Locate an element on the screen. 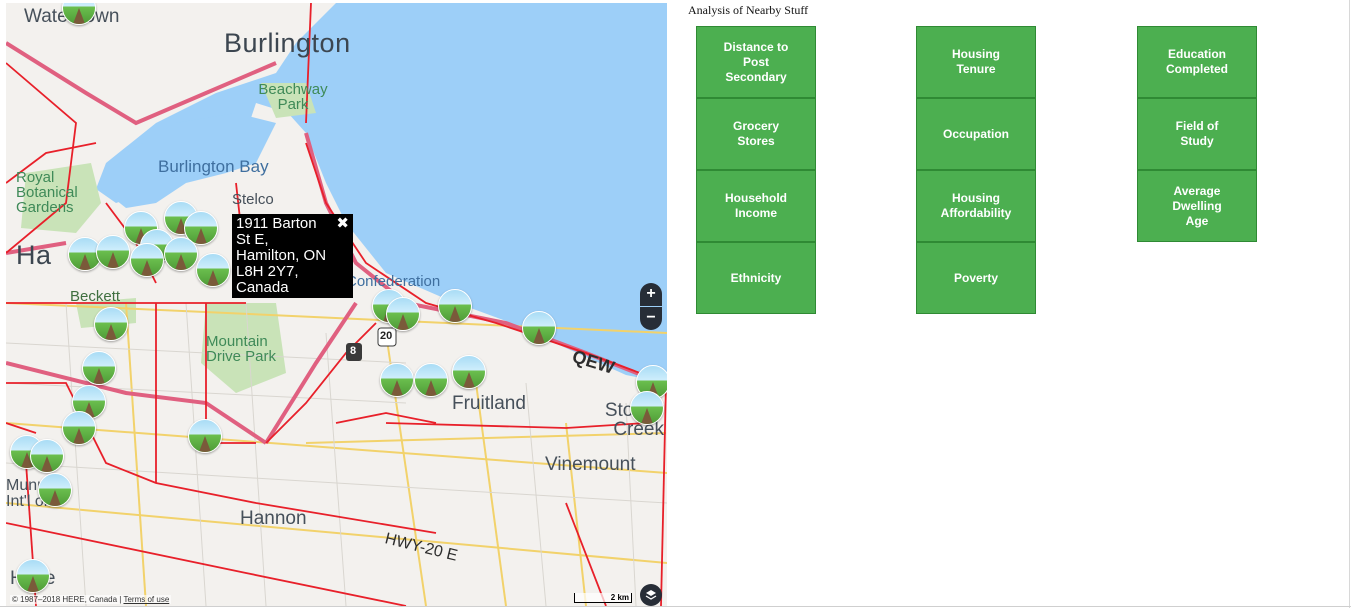 This screenshot has height=608, width=1351. route-shield-8: 8 is located at coordinates (353, 351).